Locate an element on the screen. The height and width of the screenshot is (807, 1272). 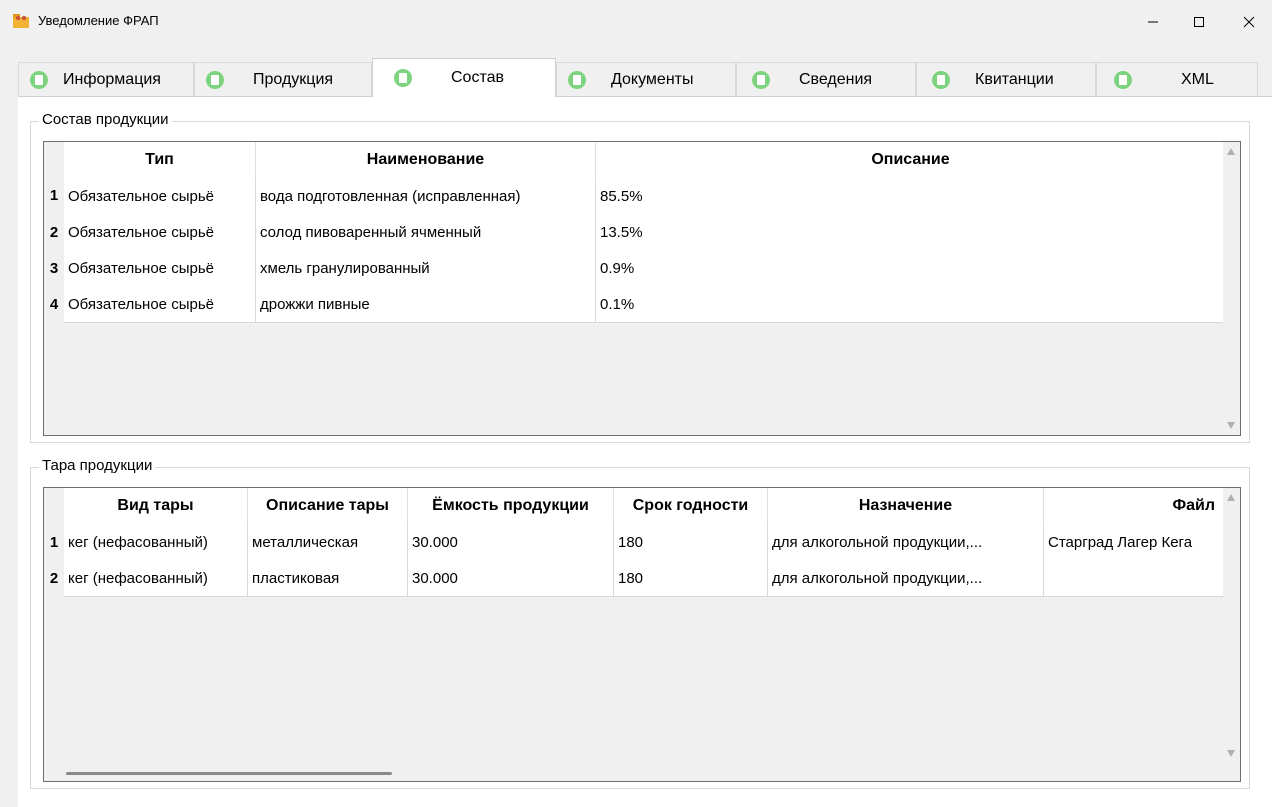
app-folder-icon is located at coordinates (21, 20).